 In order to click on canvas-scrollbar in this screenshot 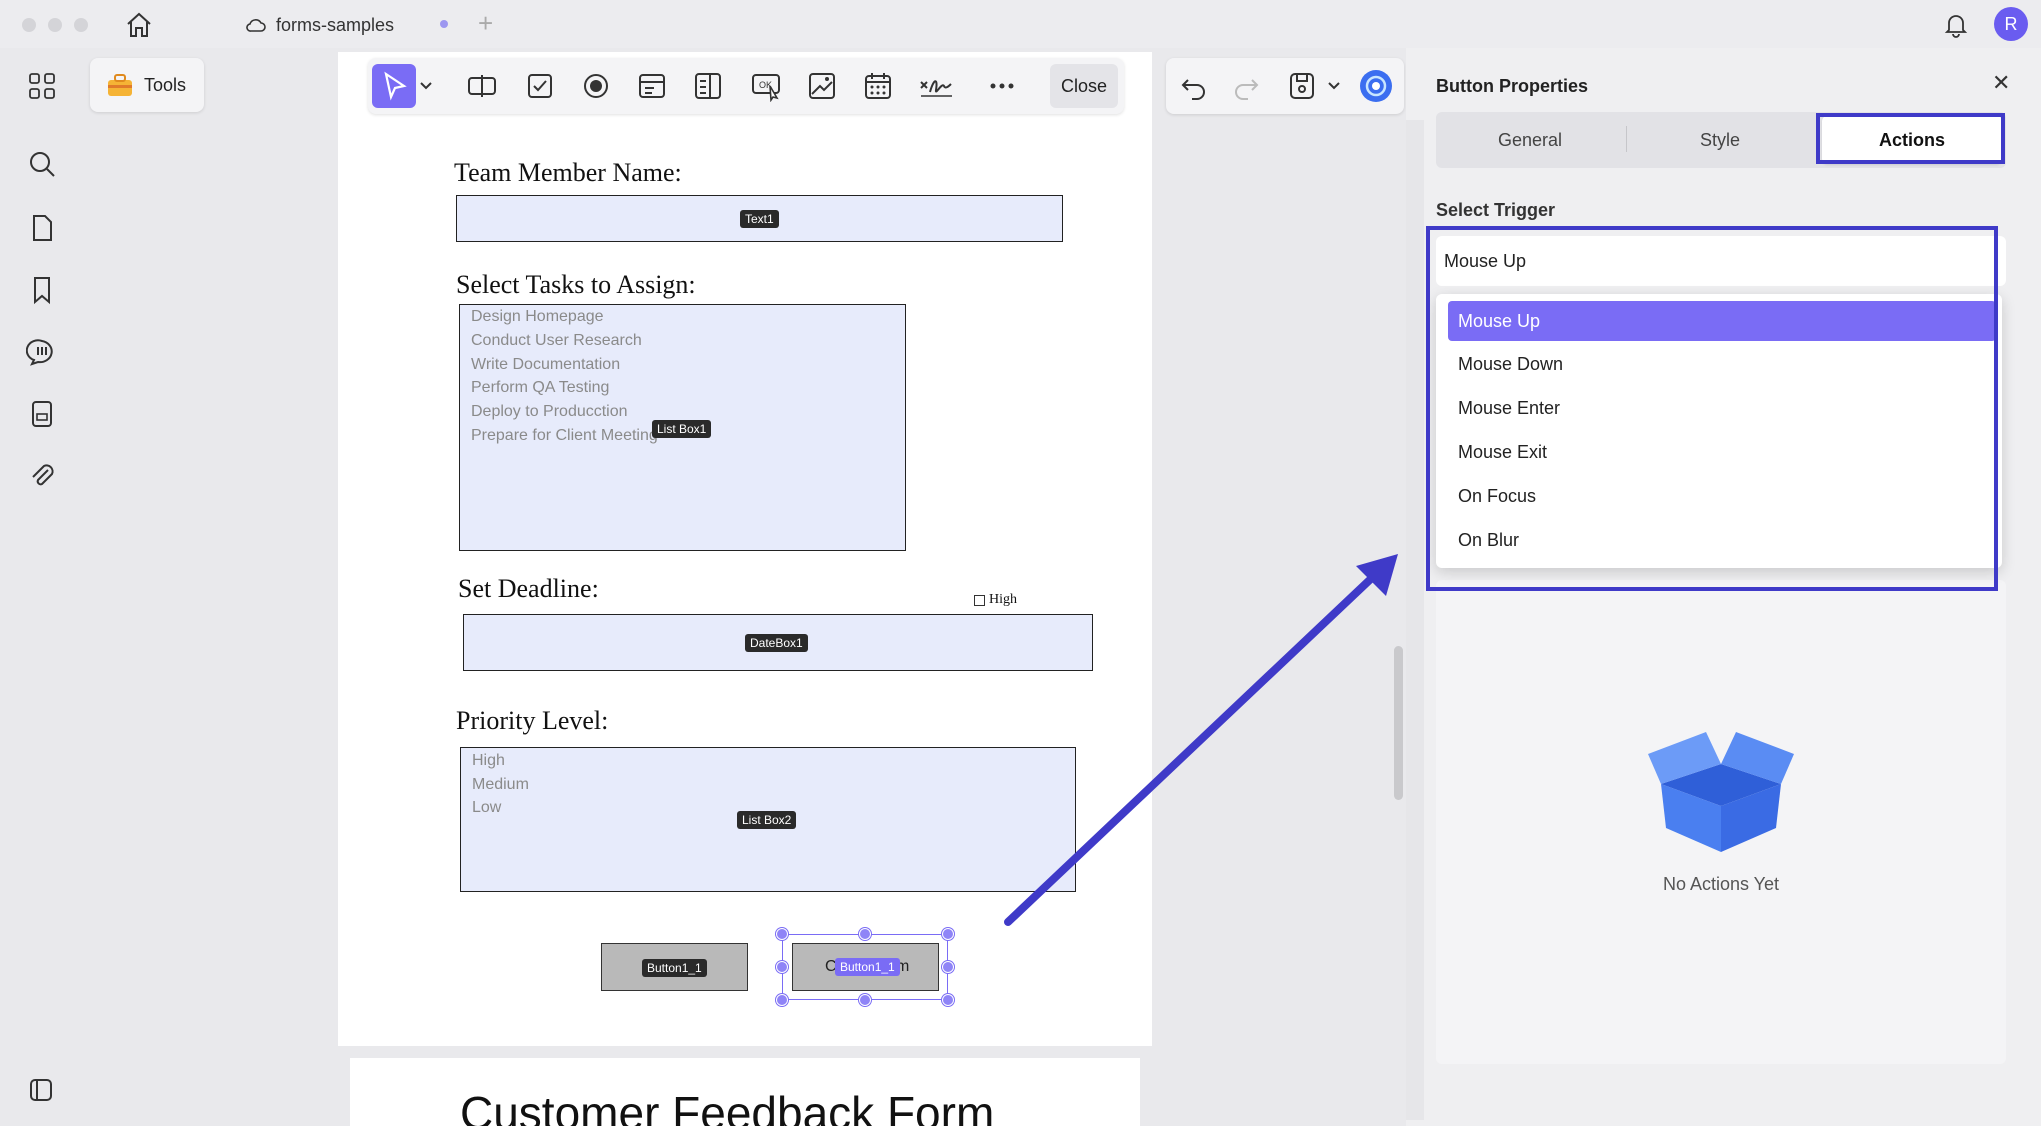, I will do `click(1399, 620)`.